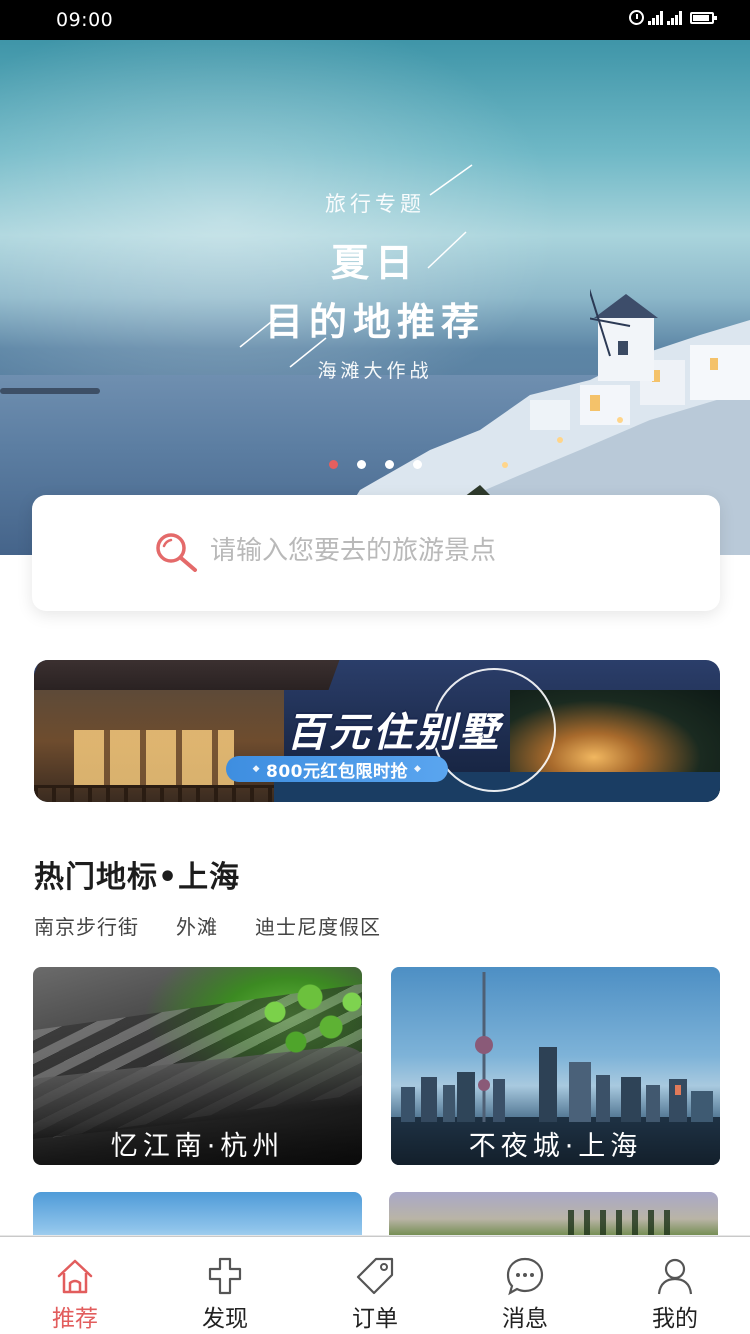 The width and height of the screenshot is (750, 1334). Describe the element at coordinates (375, 204) in the screenshot. I see `hero-kicker: 旅行专题` at that location.